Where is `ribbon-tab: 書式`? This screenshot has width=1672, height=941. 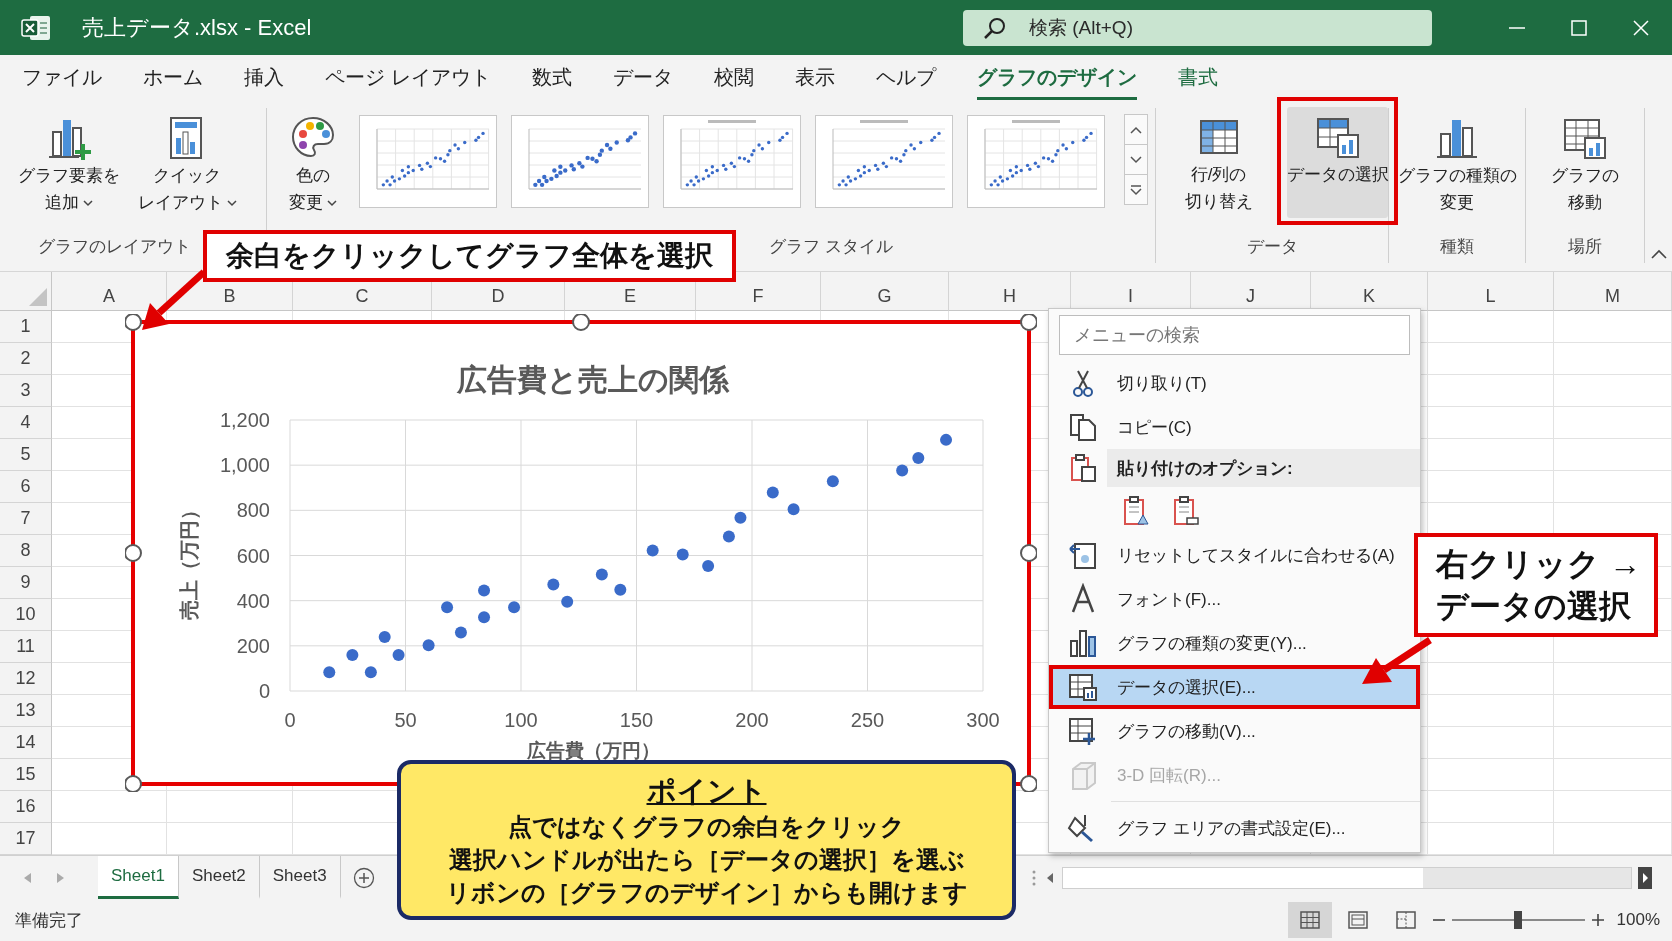
ribbon-tab: 書式 is located at coordinates (1197, 77).